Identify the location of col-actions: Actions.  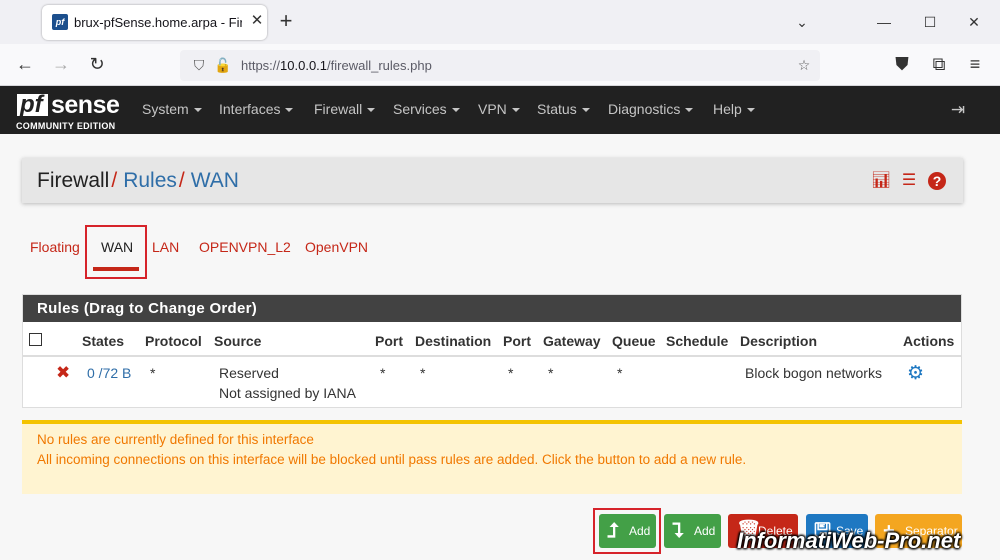
(929, 341).